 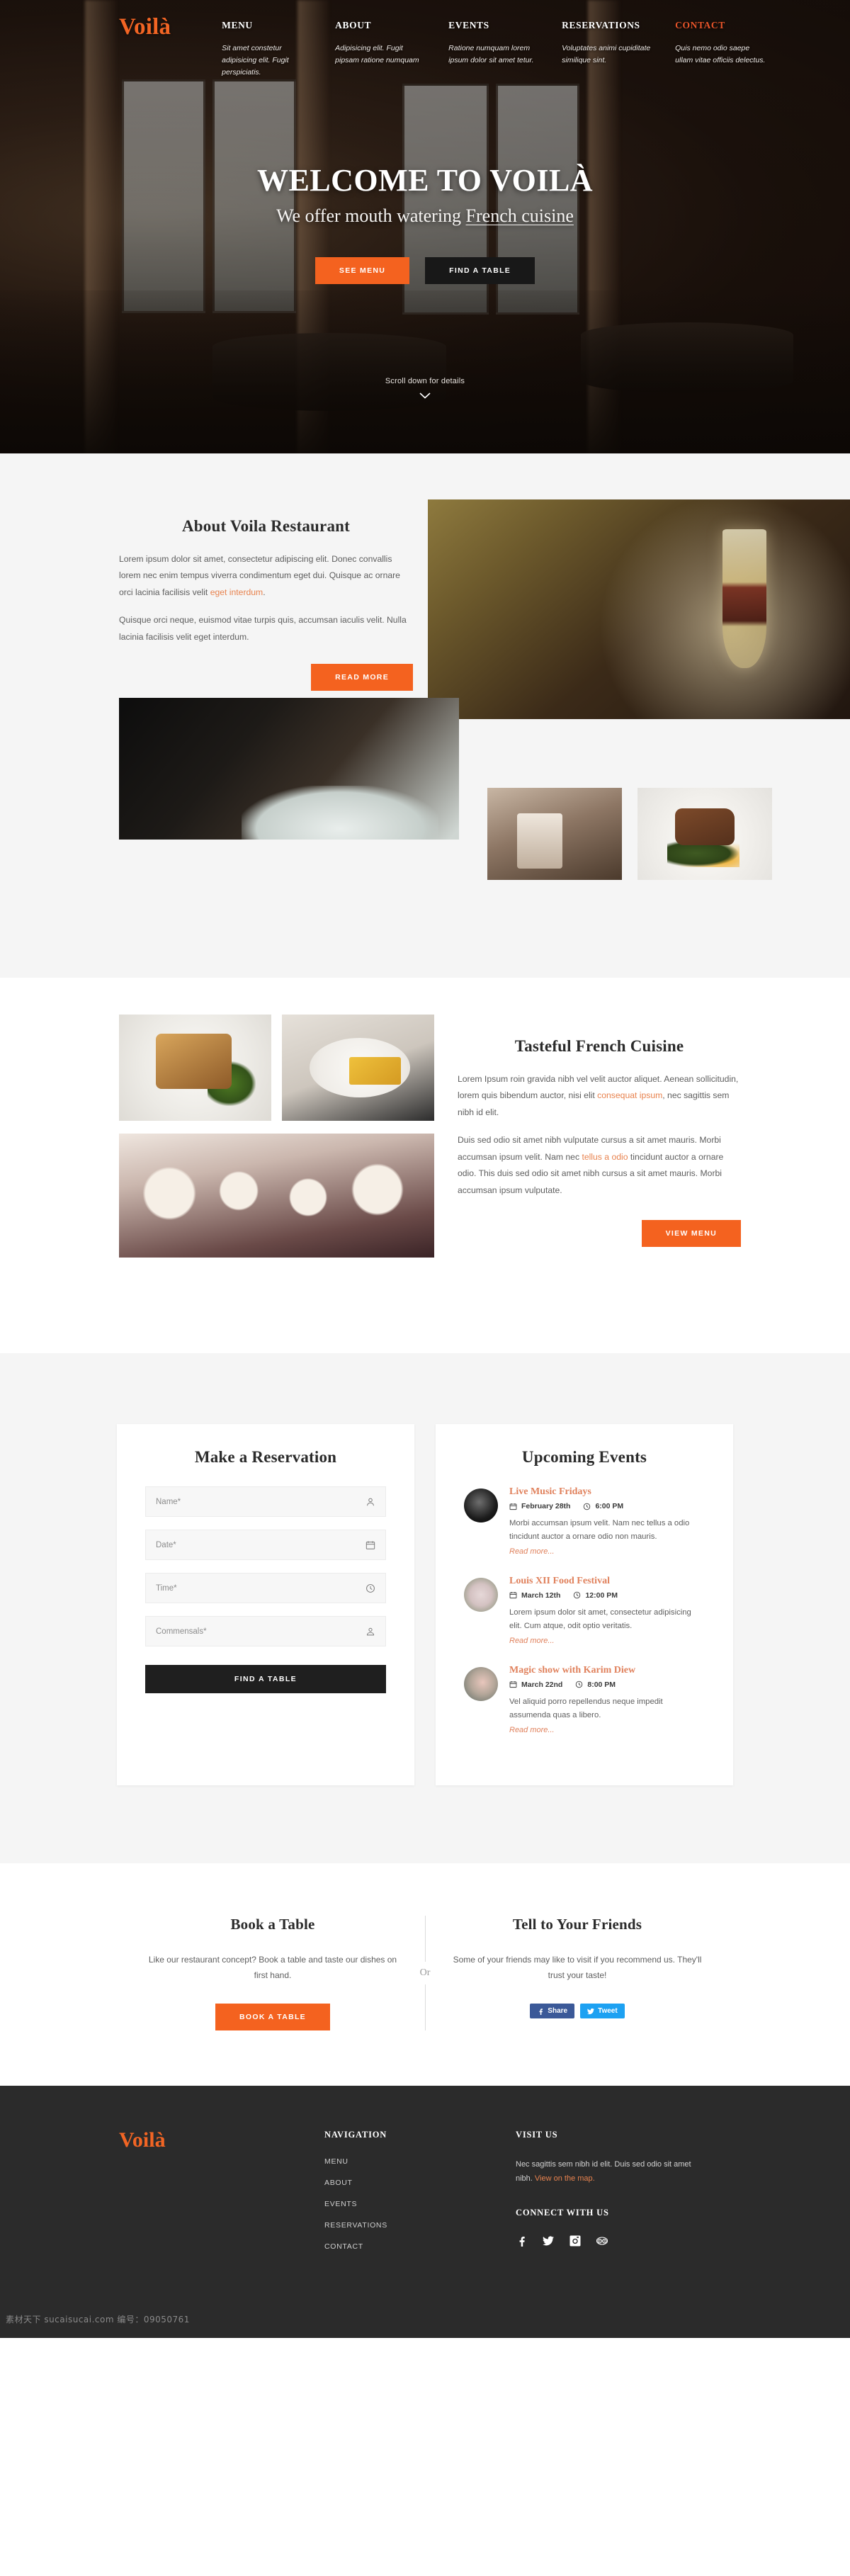 I want to click on find-a-table-submit-button: FIND A TABLE, so click(x=266, y=1679).